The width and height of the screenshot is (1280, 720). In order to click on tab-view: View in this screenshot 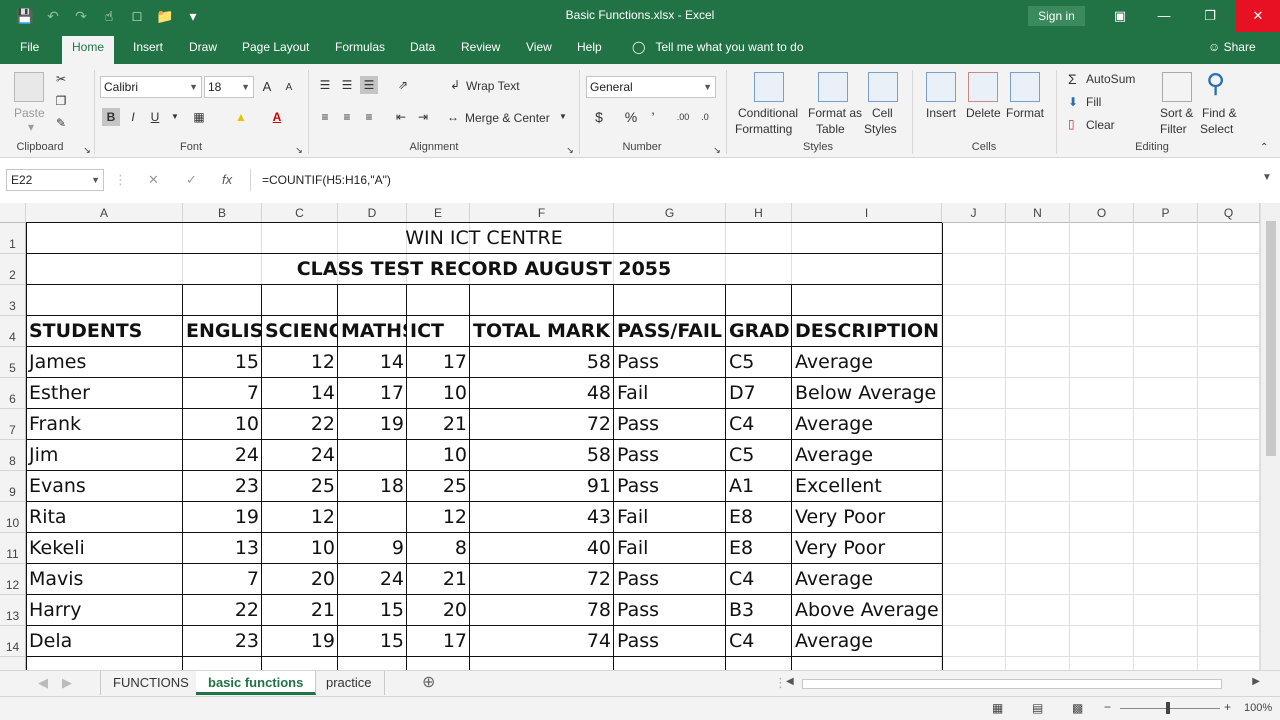, I will do `click(539, 47)`.